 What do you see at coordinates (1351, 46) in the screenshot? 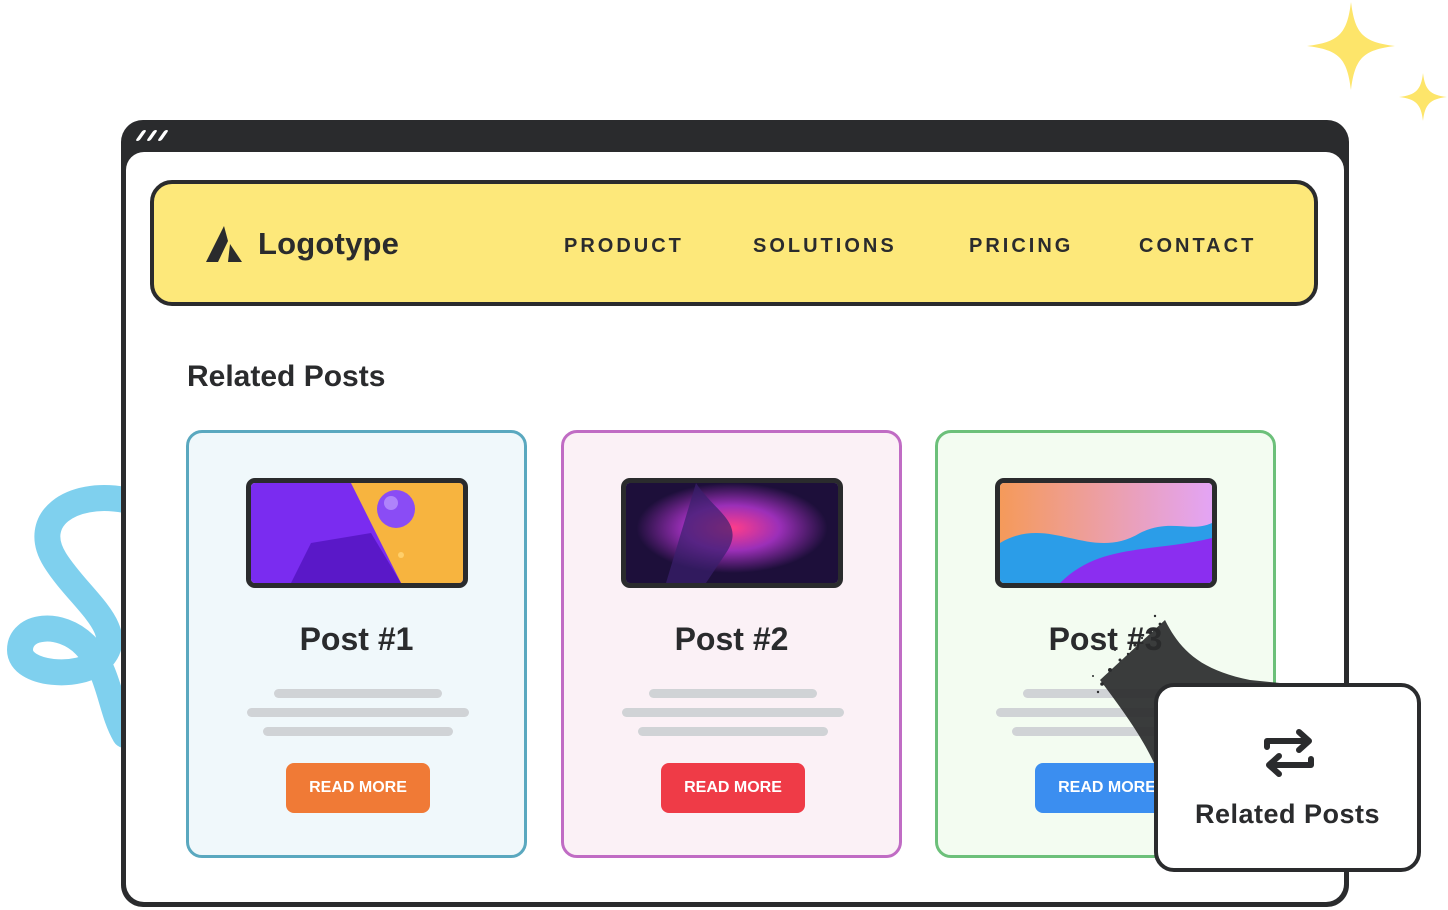
I see `sparkle-large-icon` at bounding box center [1351, 46].